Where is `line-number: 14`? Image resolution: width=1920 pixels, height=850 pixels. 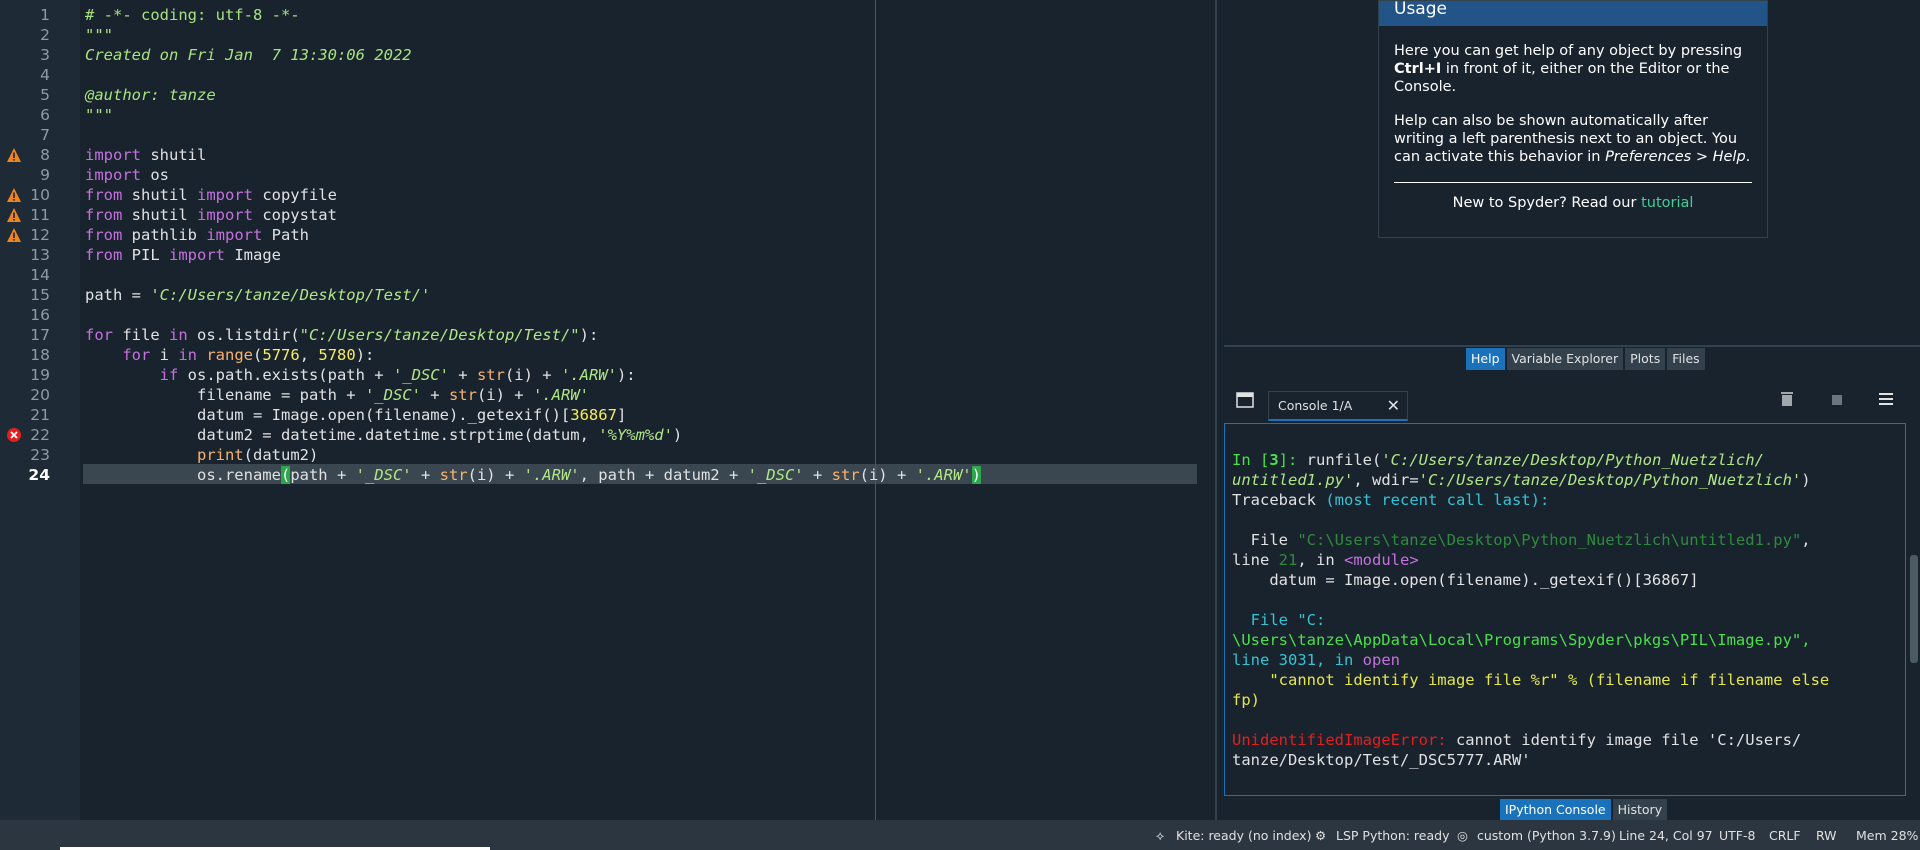 line-number: 14 is located at coordinates (40, 275).